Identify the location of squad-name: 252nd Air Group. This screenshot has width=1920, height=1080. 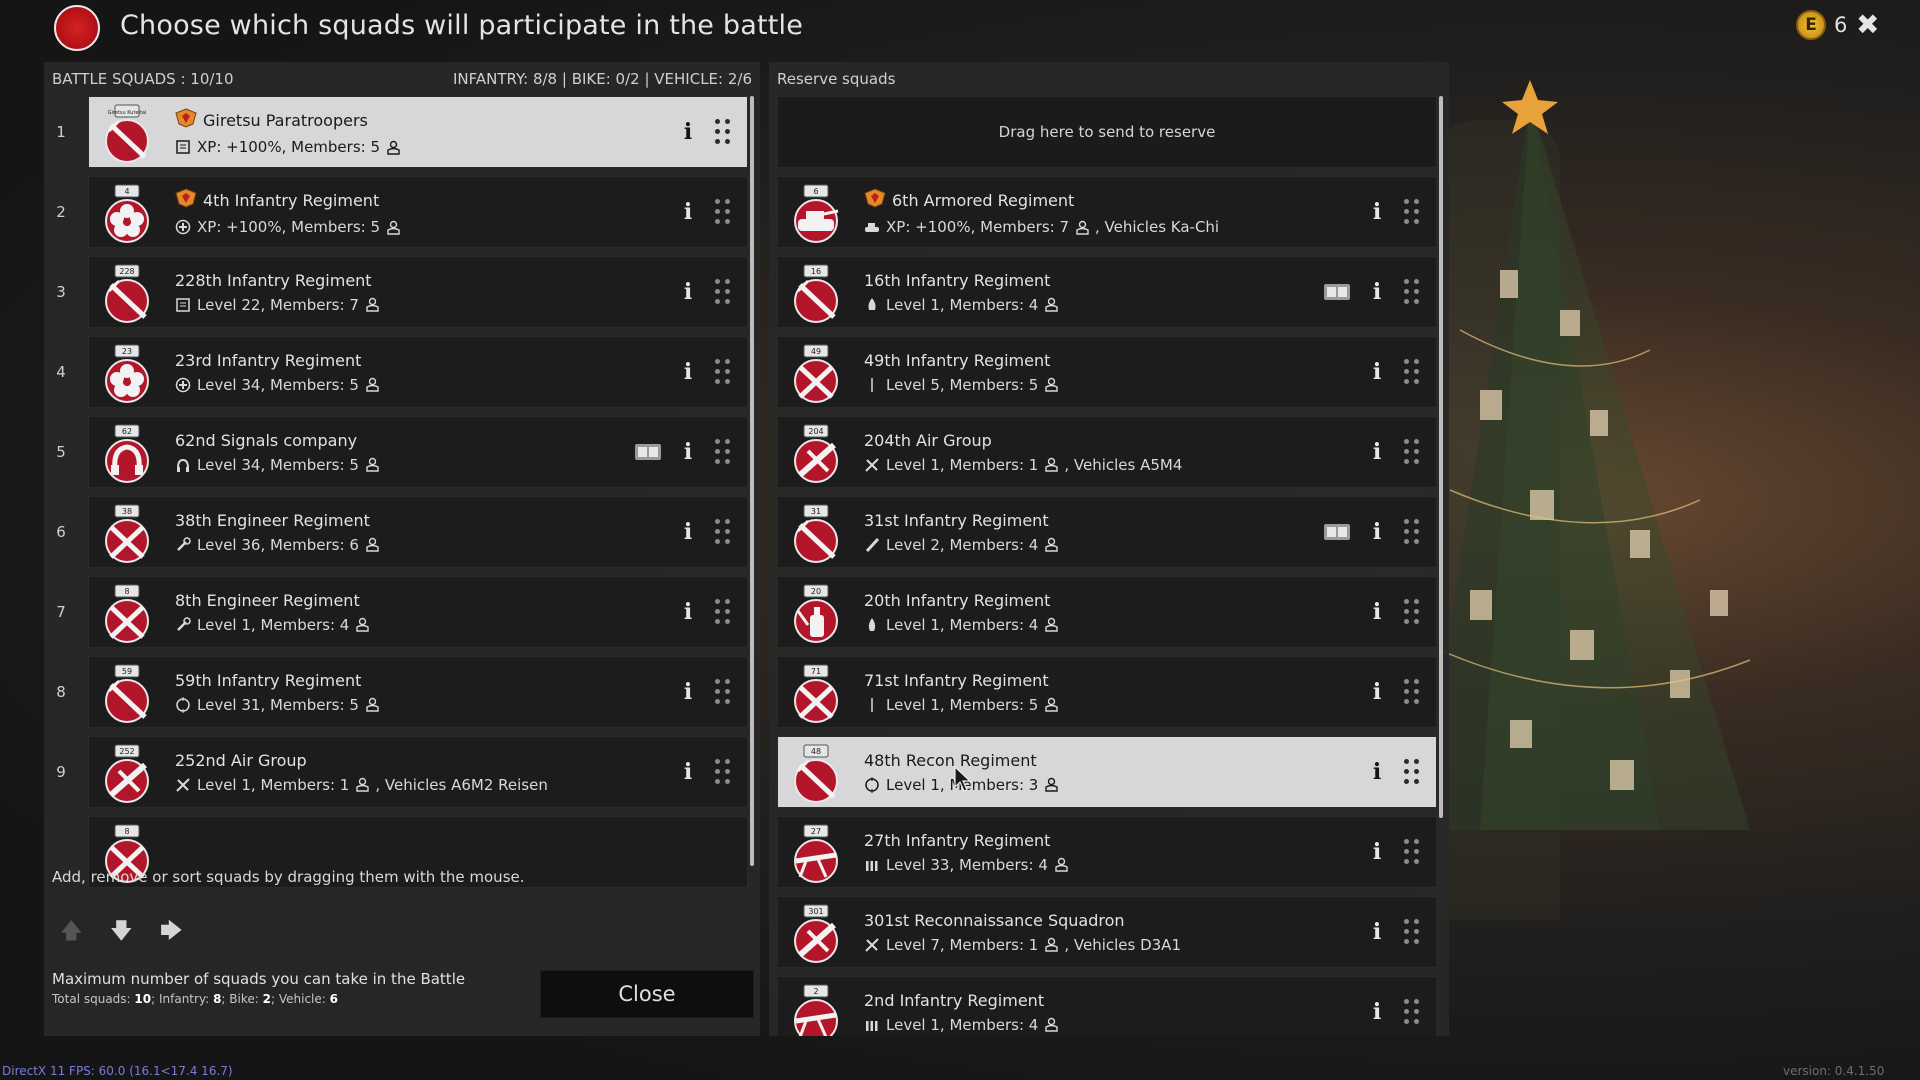
(241, 760).